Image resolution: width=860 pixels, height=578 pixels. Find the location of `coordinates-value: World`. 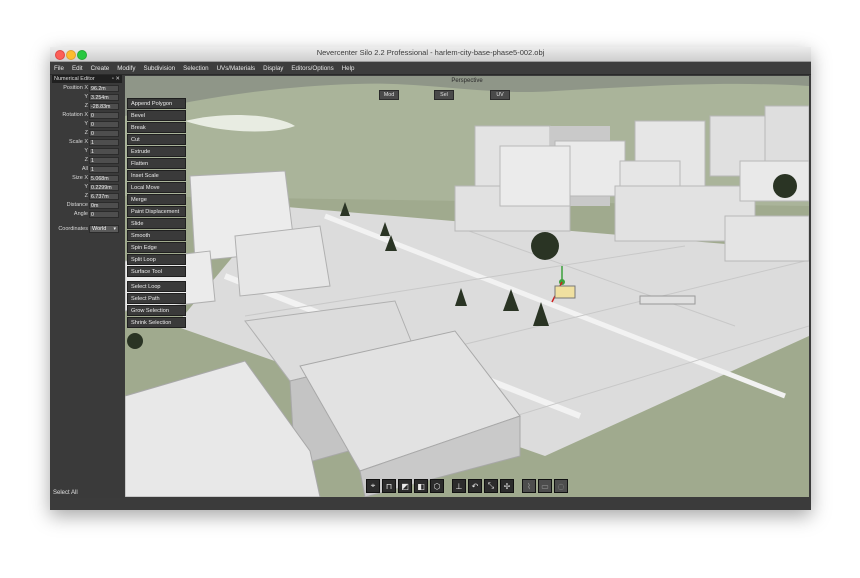

coordinates-value: World is located at coordinates (99, 229).